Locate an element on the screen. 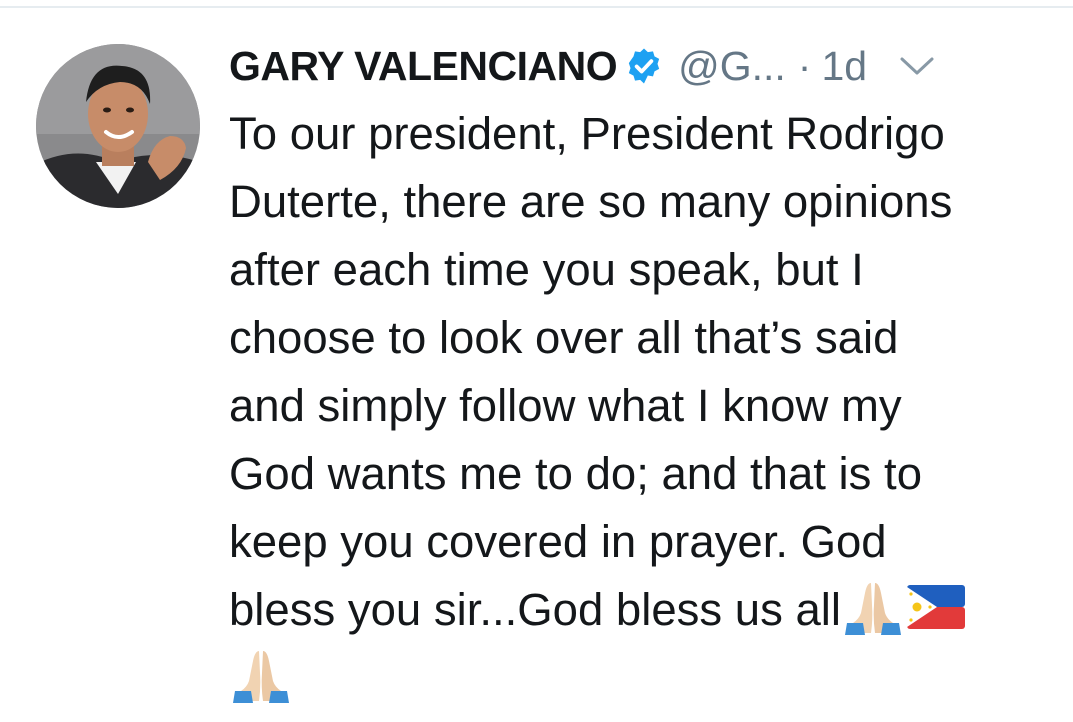 Image resolution: width=1073 pixels, height=722 pixels. tweet-text-line: choose to look over all that’s said is located at coordinates (564, 337).